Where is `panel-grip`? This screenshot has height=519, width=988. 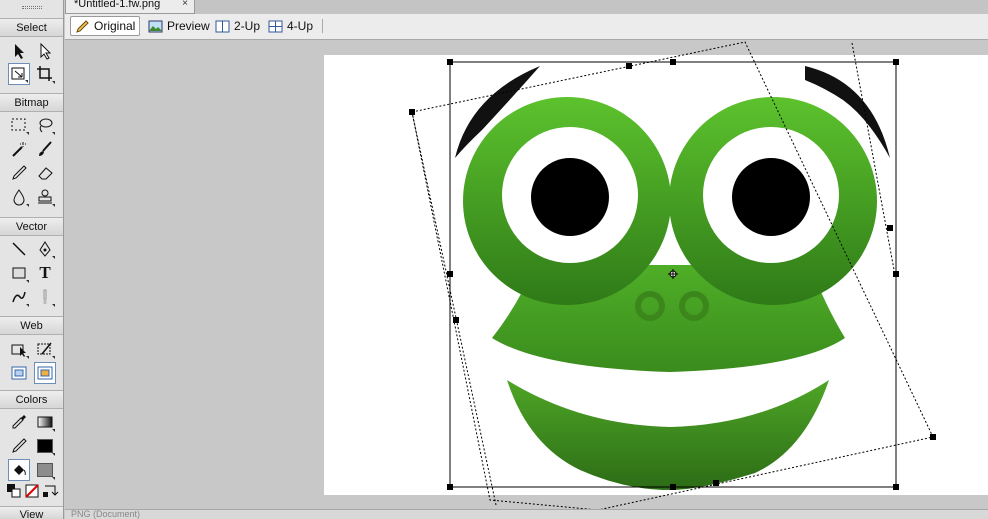 panel-grip is located at coordinates (32, 7).